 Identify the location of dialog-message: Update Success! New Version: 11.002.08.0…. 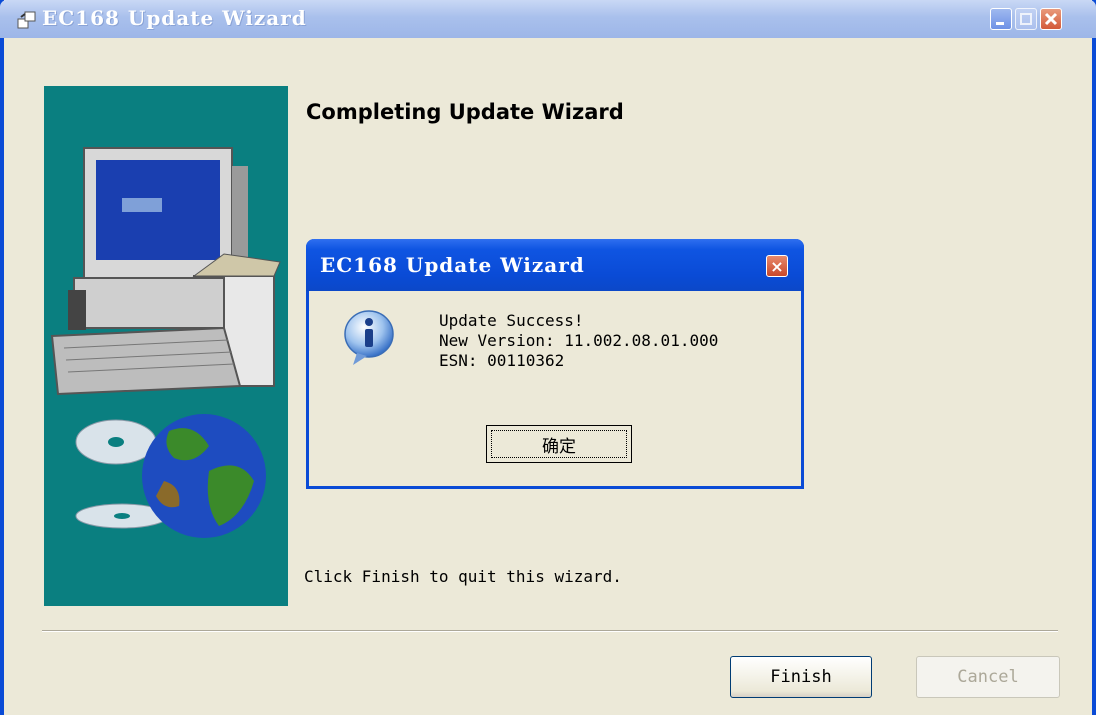
(578, 341).